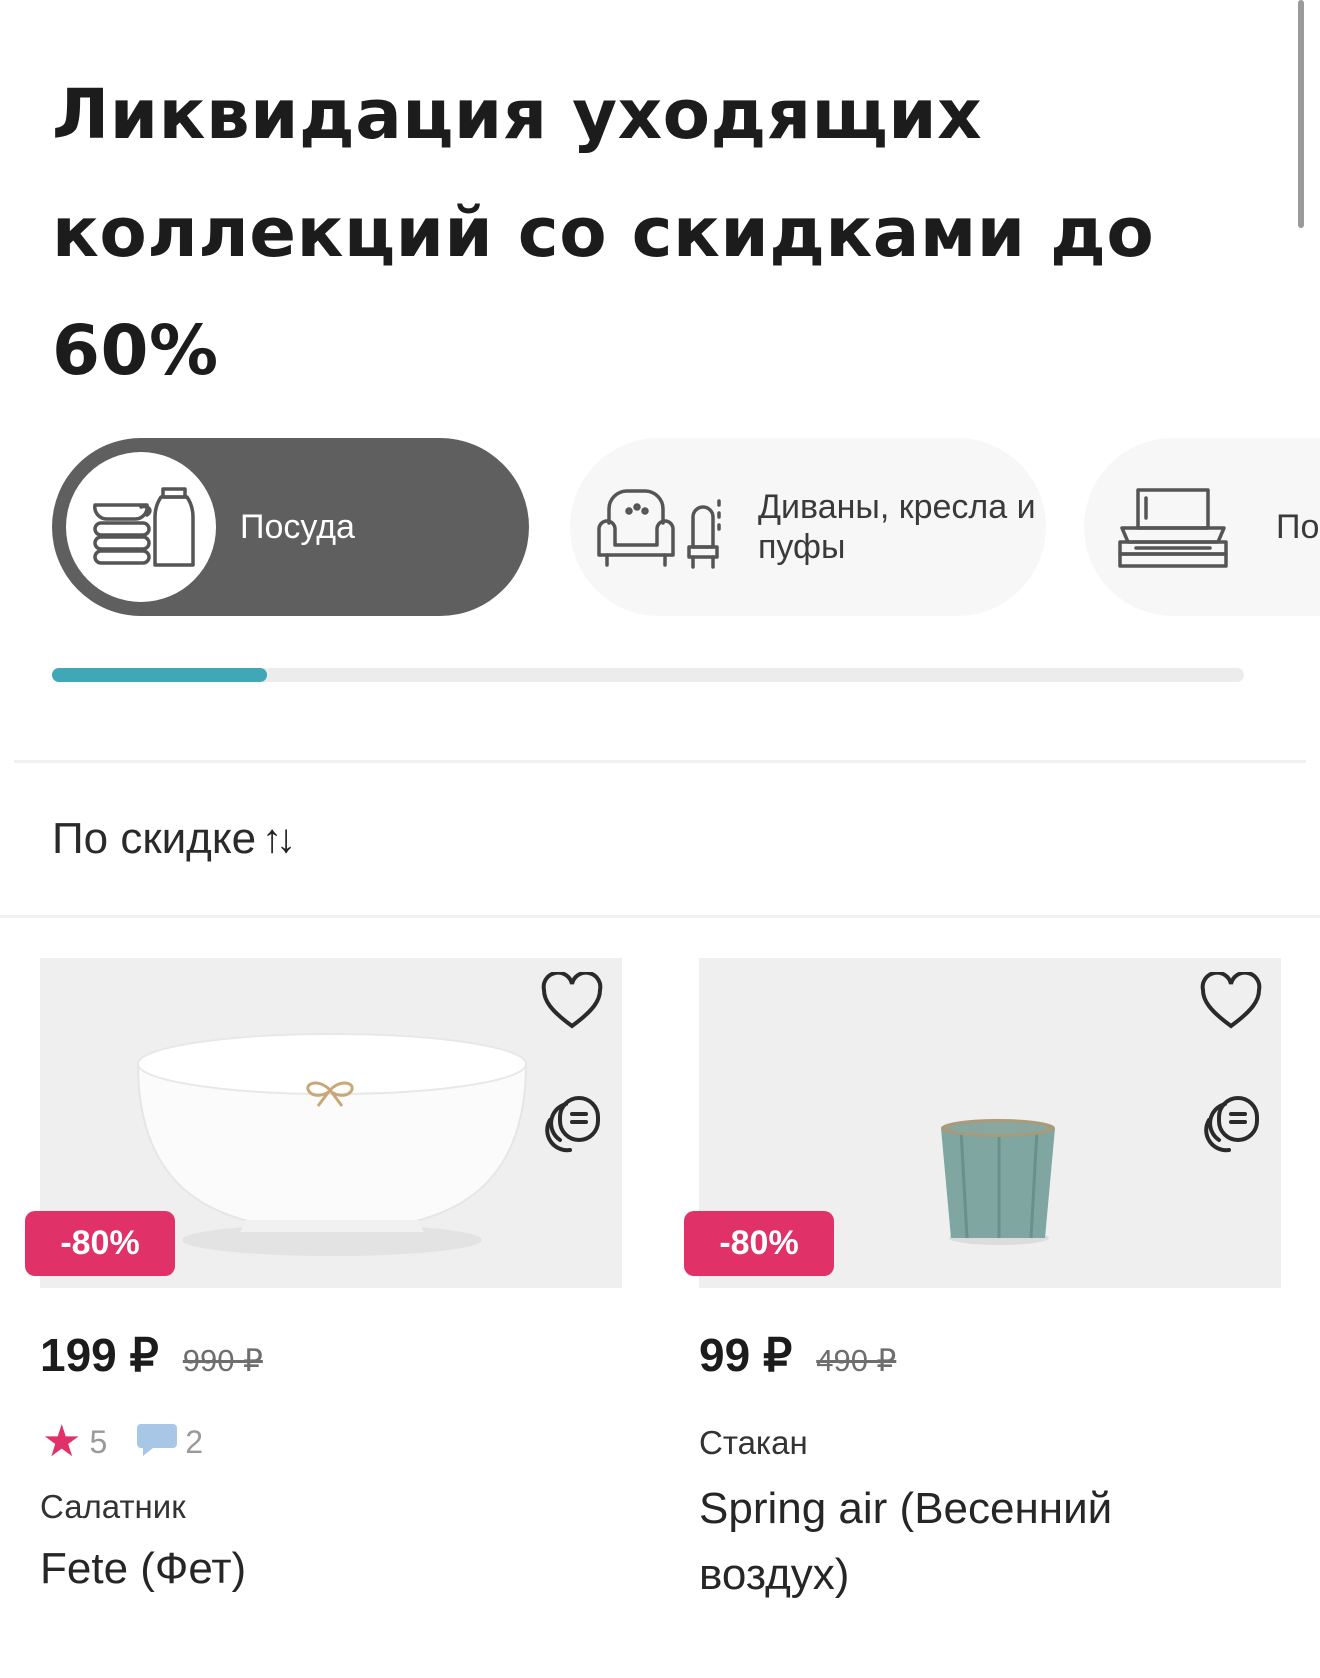  What do you see at coordinates (279, 838) in the screenshot?
I see `sort-arrows-icon: ↑↓` at bounding box center [279, 838].